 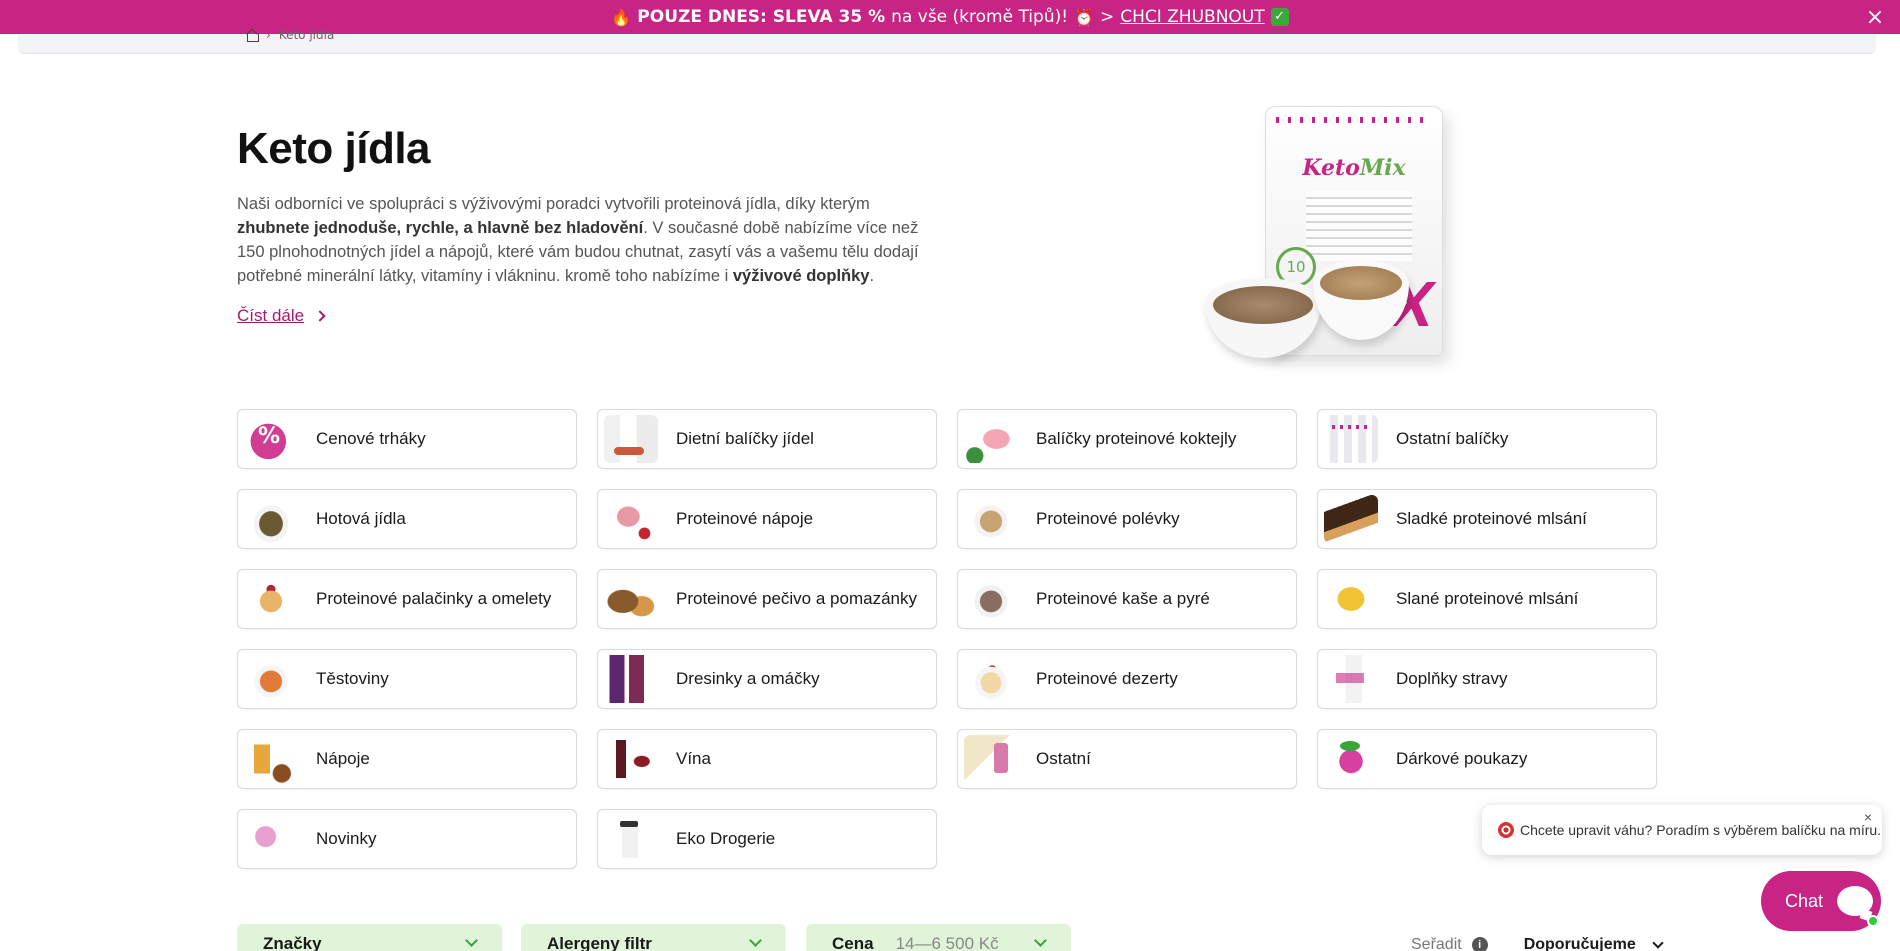 I want to click on breadcrumb-current: Keto jídla, so click(x=307, y=35).